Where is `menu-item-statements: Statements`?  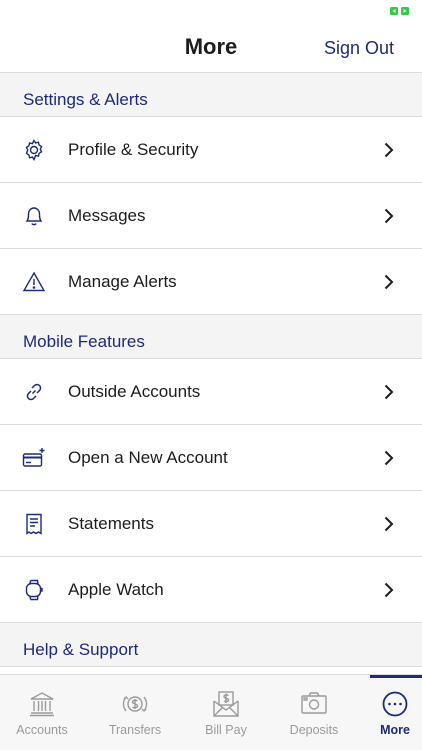
menu-item-statements: Statements is located at coordinates (211, 524).